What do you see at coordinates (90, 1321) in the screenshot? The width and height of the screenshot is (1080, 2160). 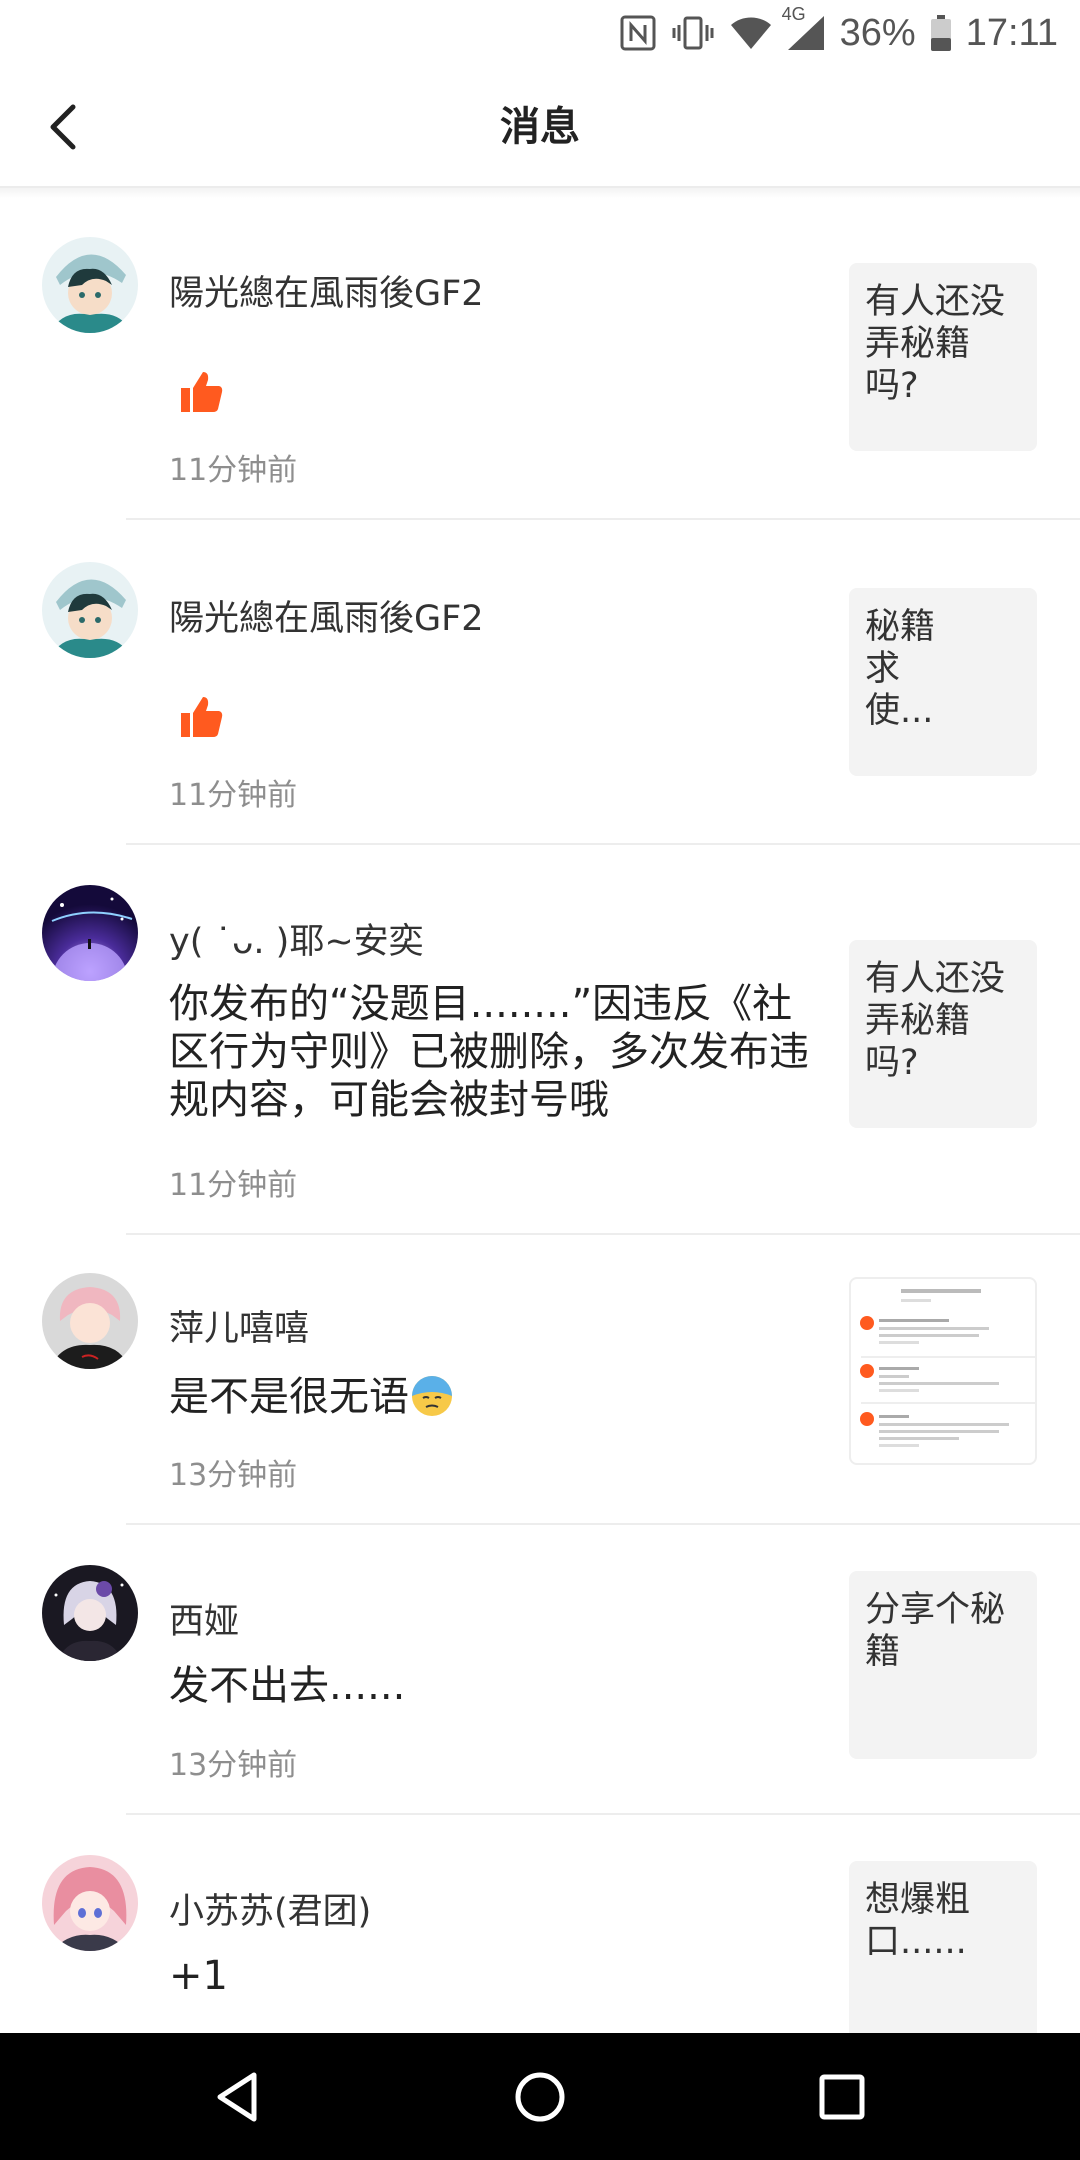 I see `pink-hair-avatar` at bounding box center [90, 1321].